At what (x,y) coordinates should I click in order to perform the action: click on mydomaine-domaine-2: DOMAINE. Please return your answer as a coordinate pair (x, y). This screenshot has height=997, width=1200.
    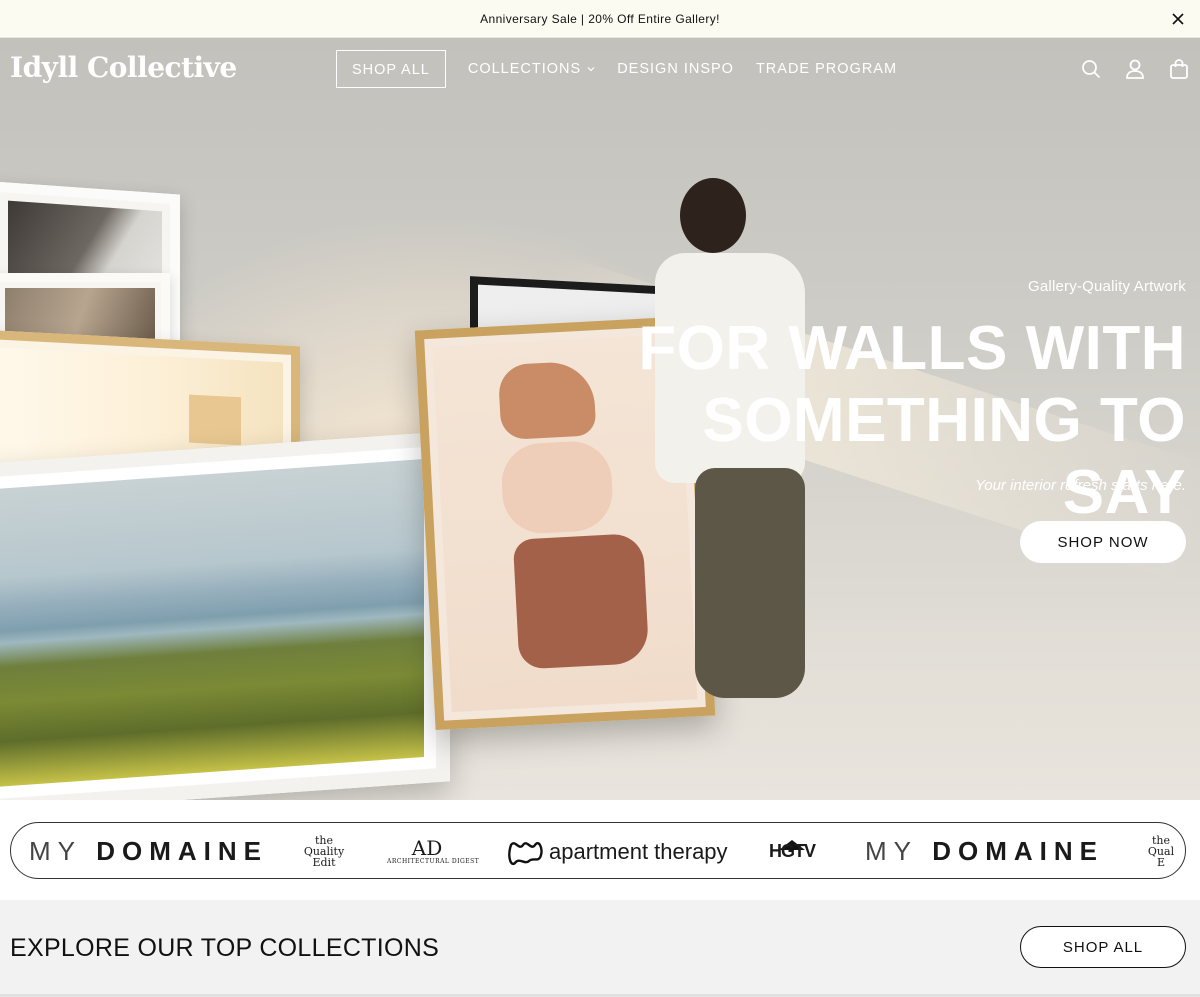
    Looking at the image, I should click on (1018, 851).